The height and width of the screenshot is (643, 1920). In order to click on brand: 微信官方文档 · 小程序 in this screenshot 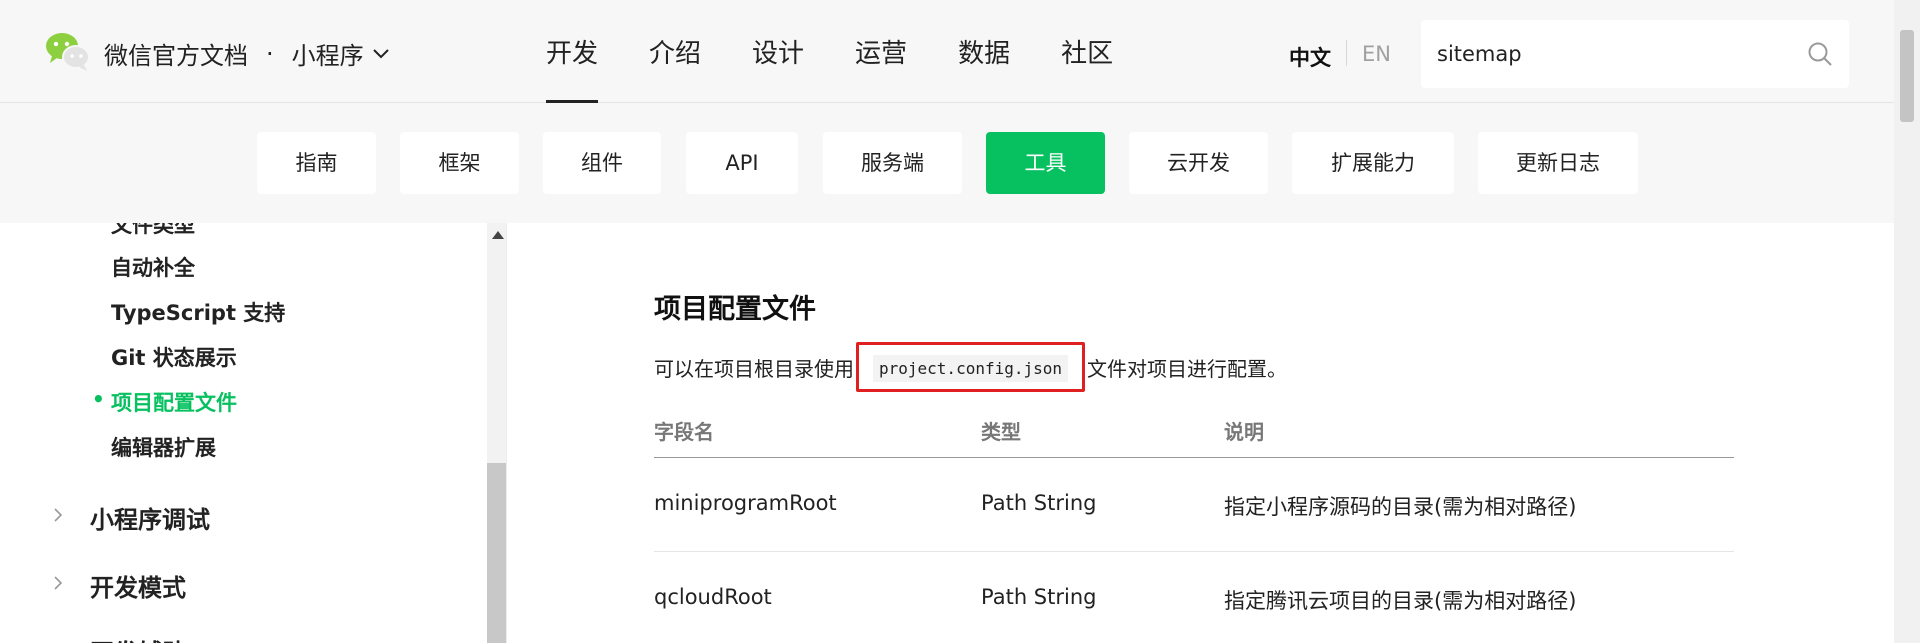, I will do `click(247, 53)`.